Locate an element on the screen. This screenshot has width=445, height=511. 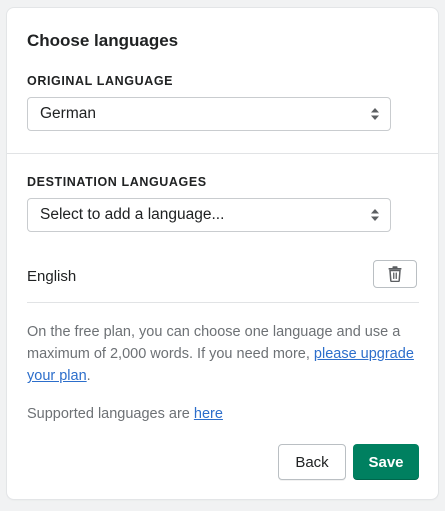
back-button: Back is located at coordinates (312, 462).